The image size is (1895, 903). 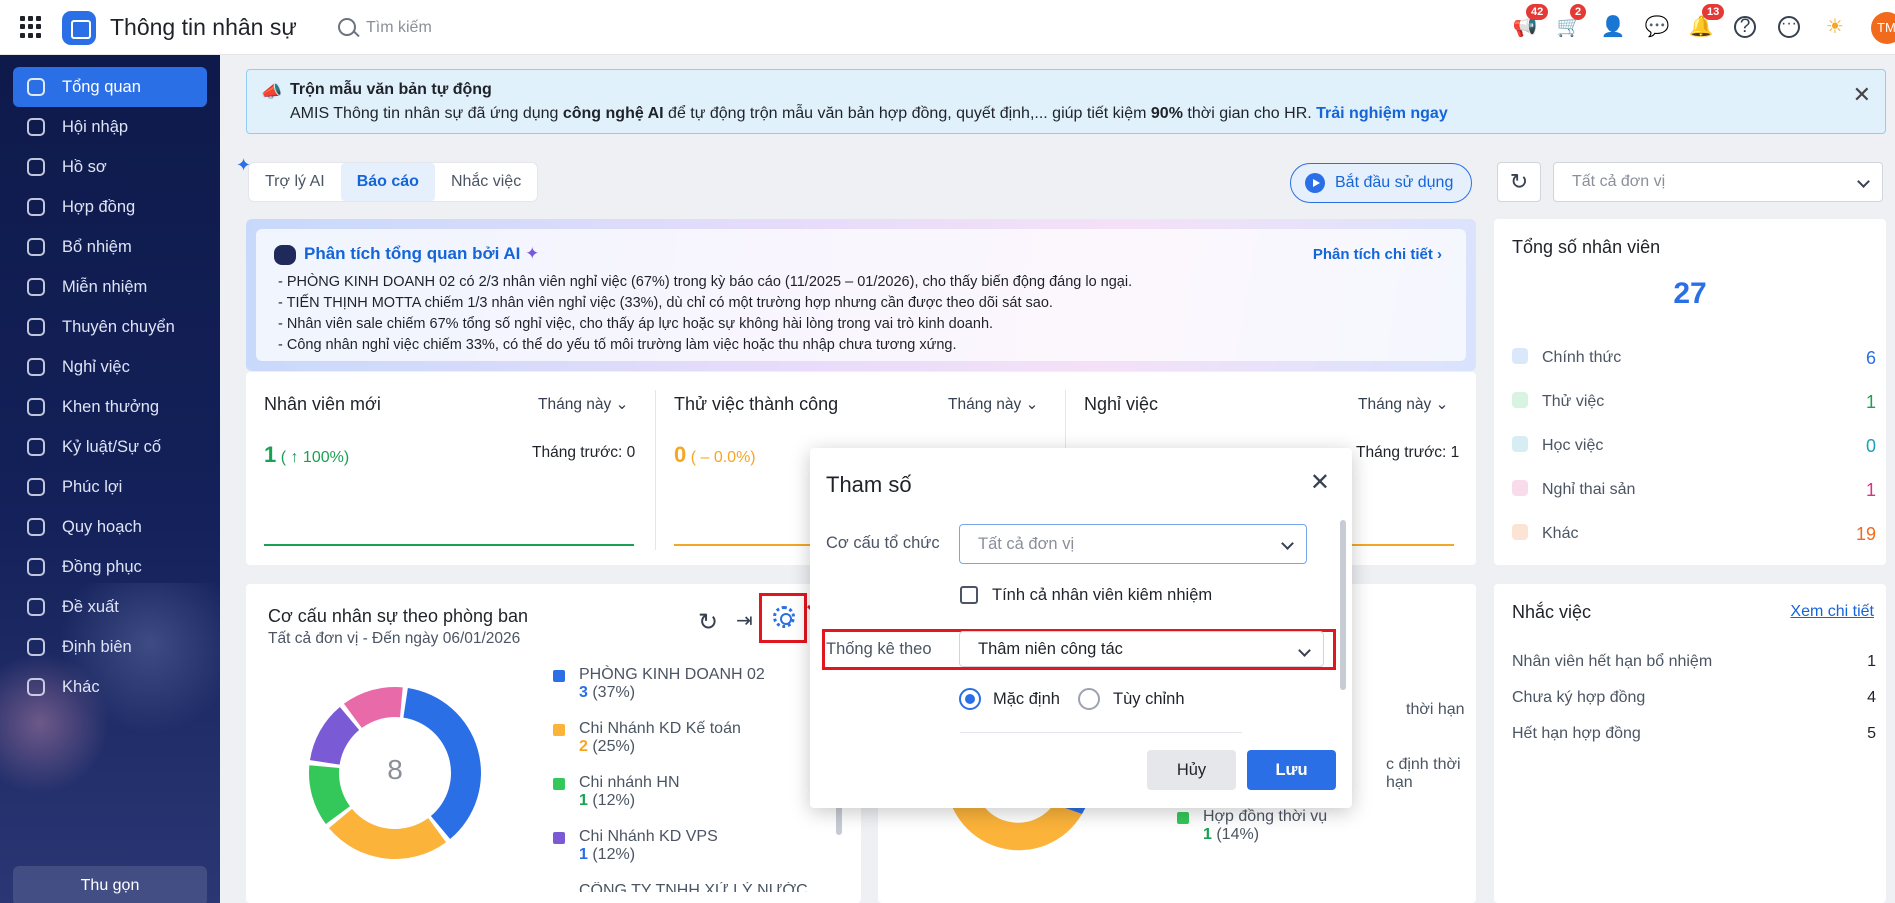 I want to click on bell-icon: 🔔 13, so click(x=1706, y=22).